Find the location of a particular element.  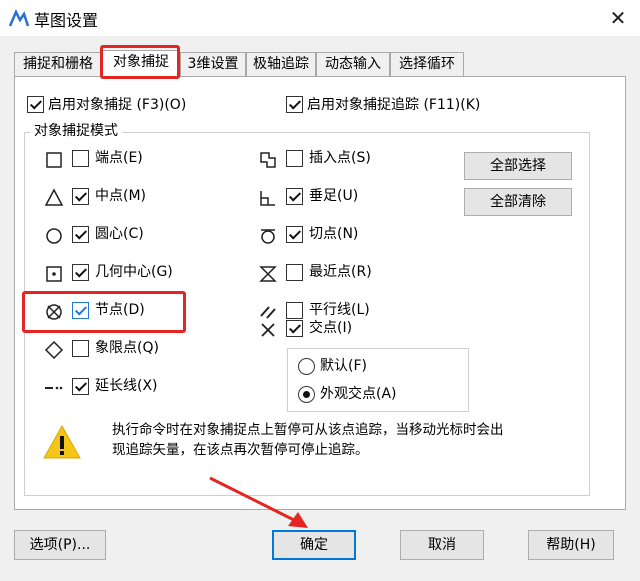

apparent-intersection-radio is located at coordinates (306, 394).